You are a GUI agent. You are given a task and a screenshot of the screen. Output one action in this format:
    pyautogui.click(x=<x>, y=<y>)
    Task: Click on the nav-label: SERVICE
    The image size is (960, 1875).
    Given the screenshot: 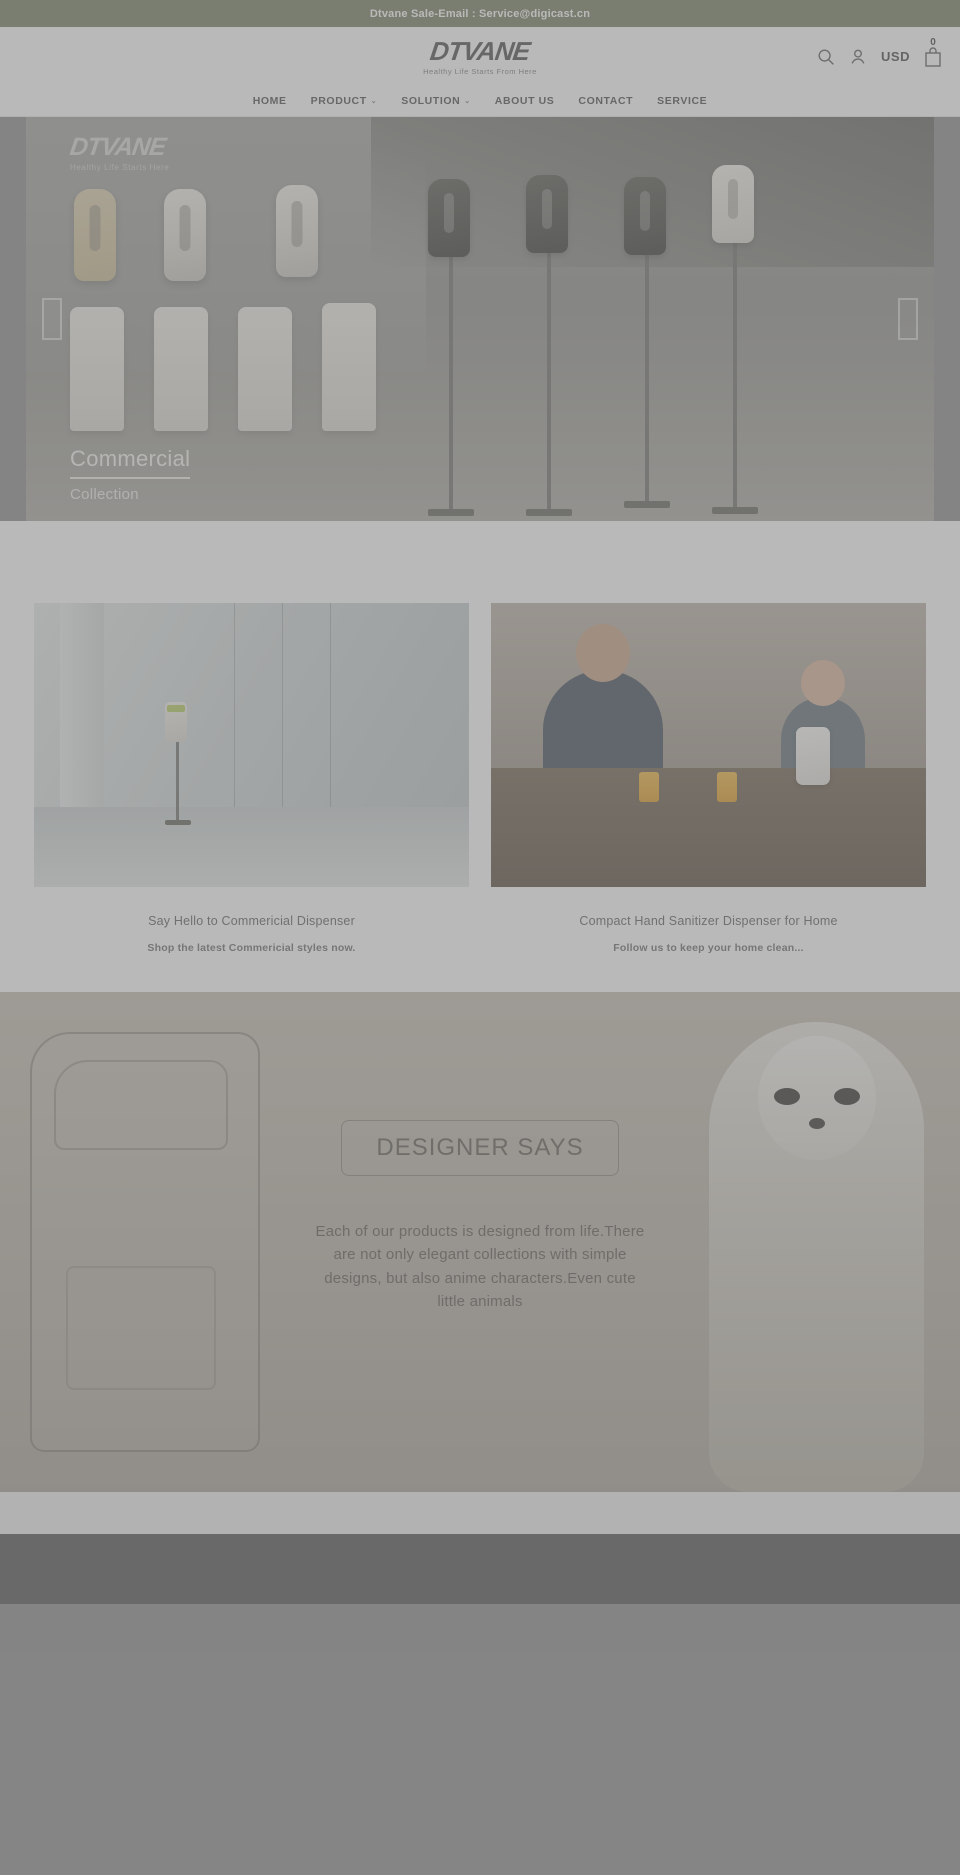 What is the action you would take?
    pyautogui.click(x=682, y=101)
    